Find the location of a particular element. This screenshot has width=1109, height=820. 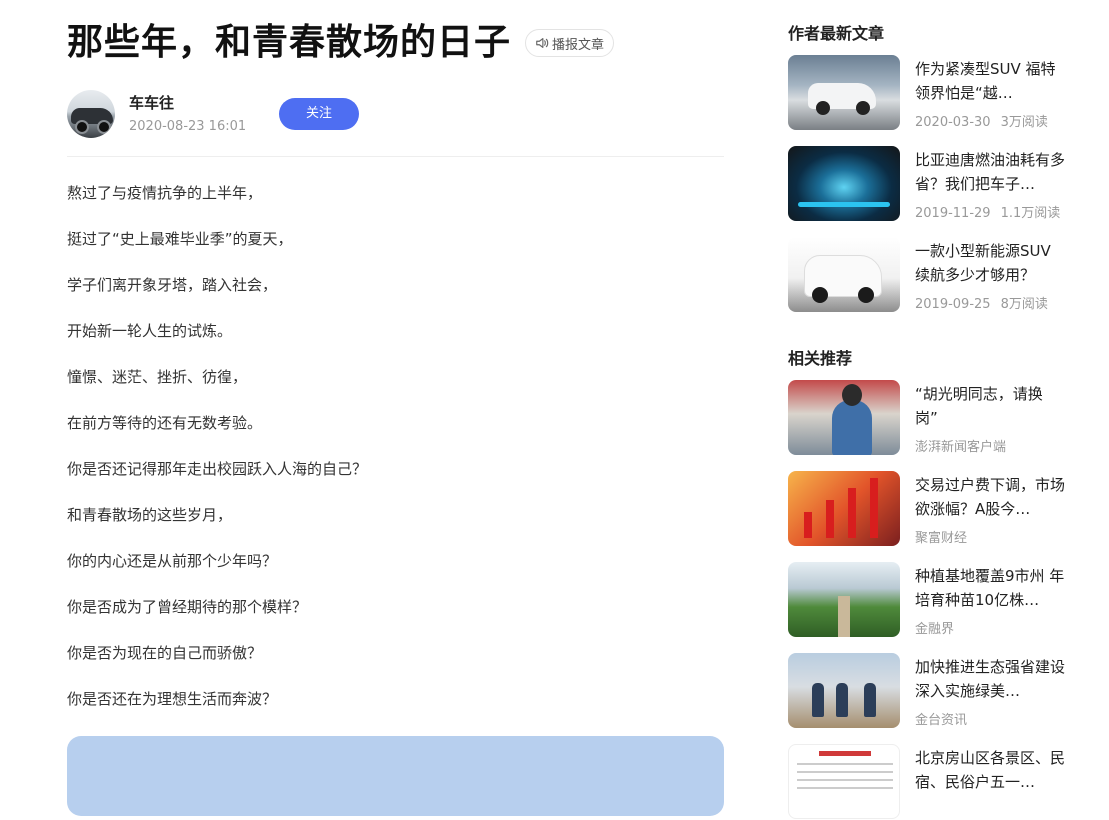

title-row: 那些年，和青春散场的日子 播报文章 is located at coordinates (341, 43).